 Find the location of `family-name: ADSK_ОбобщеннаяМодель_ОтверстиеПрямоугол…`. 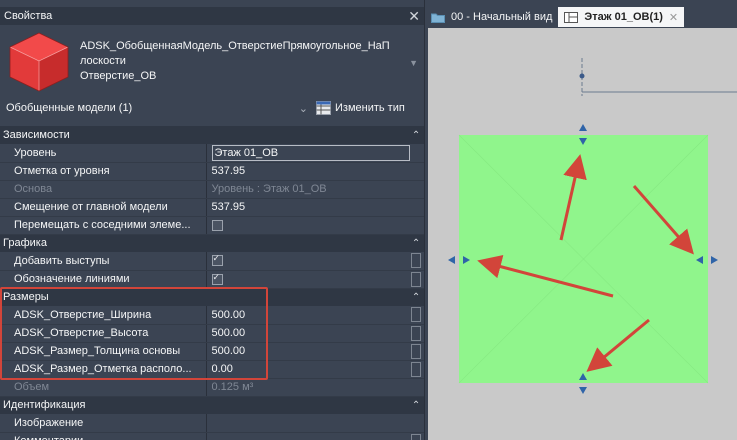

family-name: ADSK_ОбобщеннаяМодель_ОтверстиеПрямоугол… is located at coordinates (235, 46).